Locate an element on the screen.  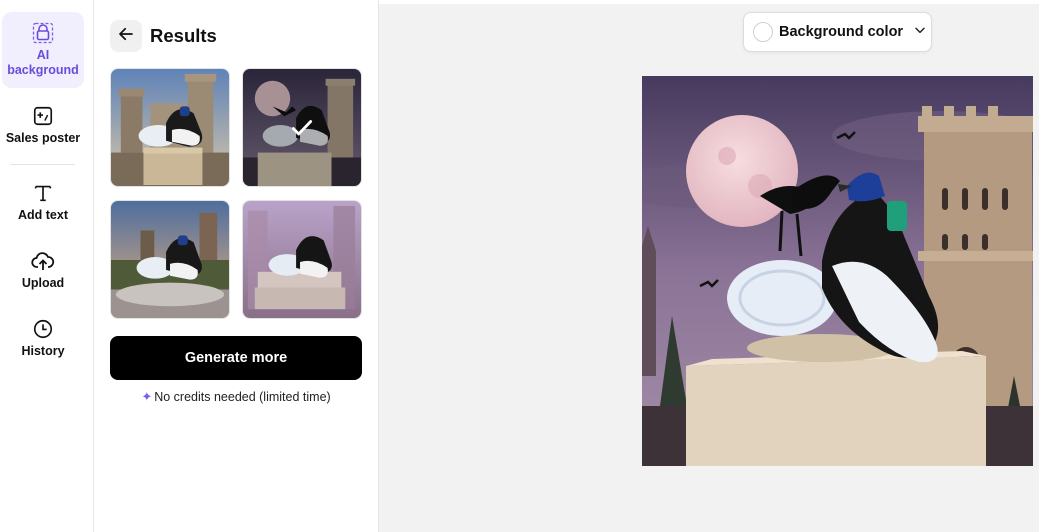
text-icon is located at coordinates (43, 193).